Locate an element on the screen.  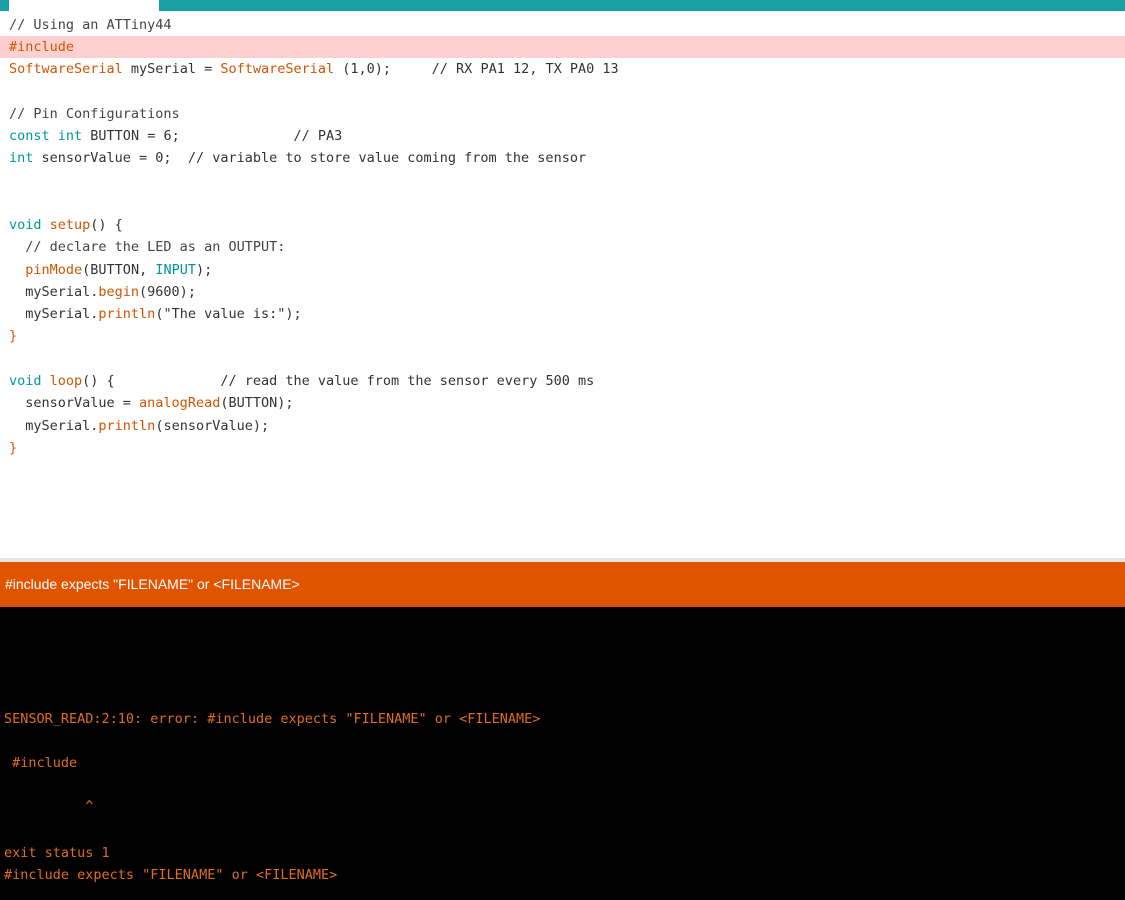
function-loop: loop is located at coordinates (66, 381).